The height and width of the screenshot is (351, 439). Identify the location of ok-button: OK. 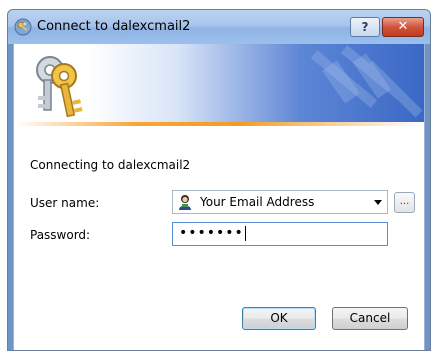
(279, 318).